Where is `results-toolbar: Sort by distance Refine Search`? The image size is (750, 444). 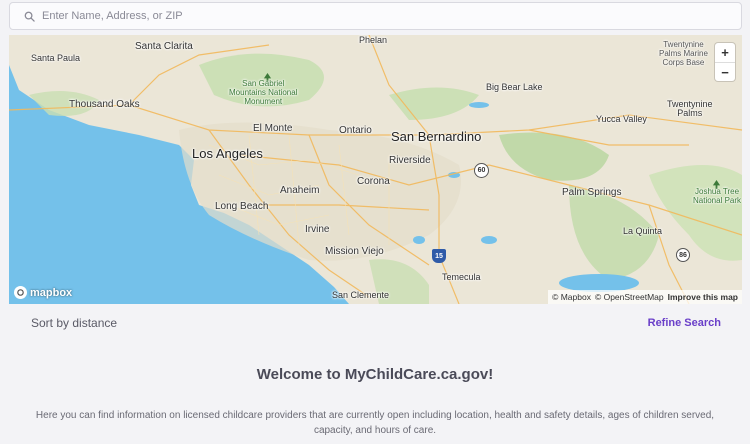 results-toolbar: Sort by distance Refine Search is located at coordinates (376, 323).